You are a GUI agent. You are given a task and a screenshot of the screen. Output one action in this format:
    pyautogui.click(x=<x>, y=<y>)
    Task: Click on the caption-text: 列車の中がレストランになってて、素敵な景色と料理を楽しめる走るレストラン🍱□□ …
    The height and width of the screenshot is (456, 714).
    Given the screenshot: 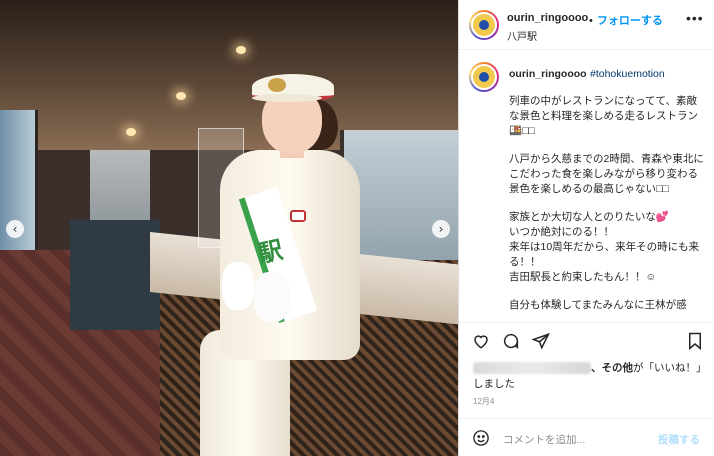 What is the action you would take?
    pyautogui.click(x=607, y=207)
    